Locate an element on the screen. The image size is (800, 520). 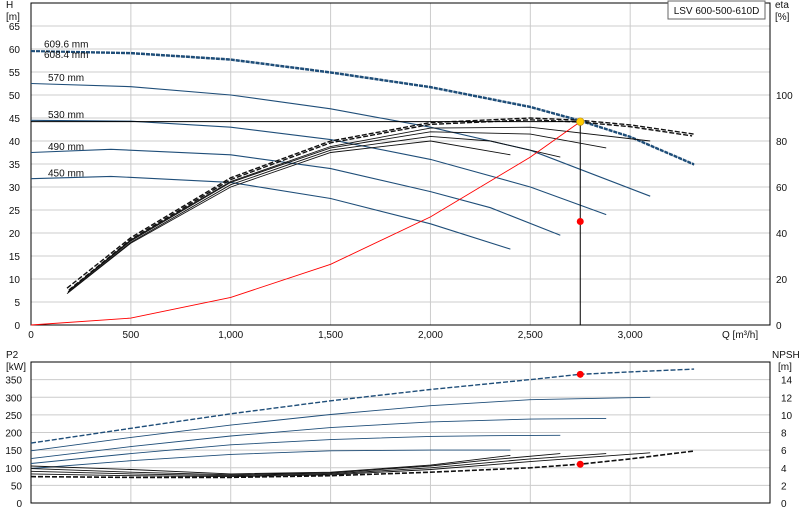
top-right-axis-title: eta [%] is located at coordinates (782, 11).